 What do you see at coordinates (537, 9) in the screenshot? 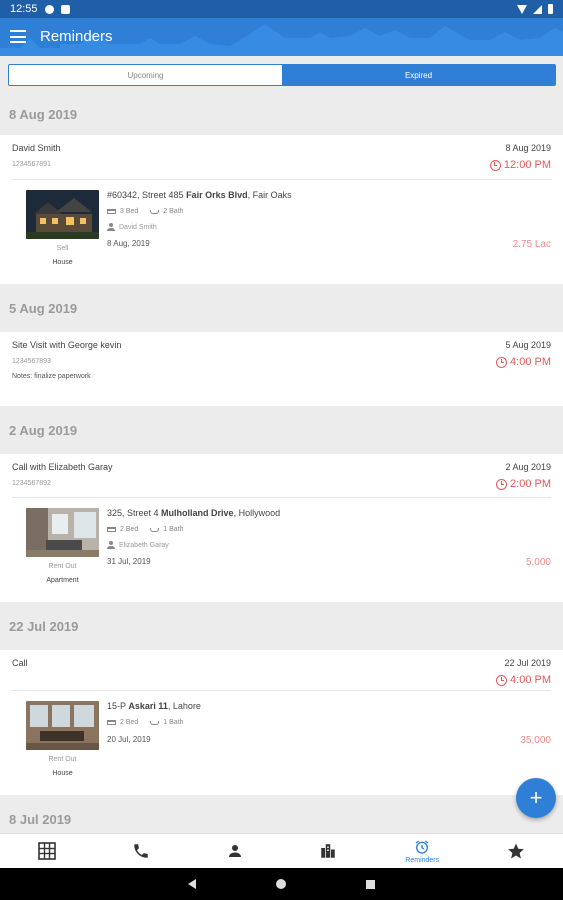
I see `signal-icon` at bounding box center [537, 9].